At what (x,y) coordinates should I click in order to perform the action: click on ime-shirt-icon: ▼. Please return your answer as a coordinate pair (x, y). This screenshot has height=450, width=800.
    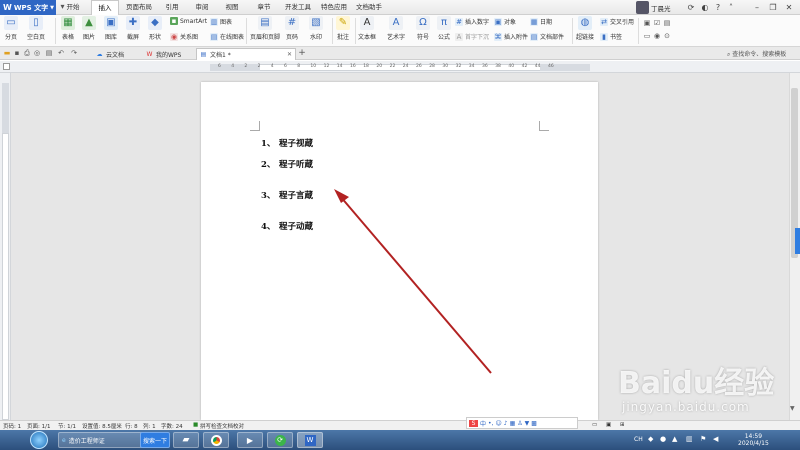
    Looking at the image, I should click on (527, 423).